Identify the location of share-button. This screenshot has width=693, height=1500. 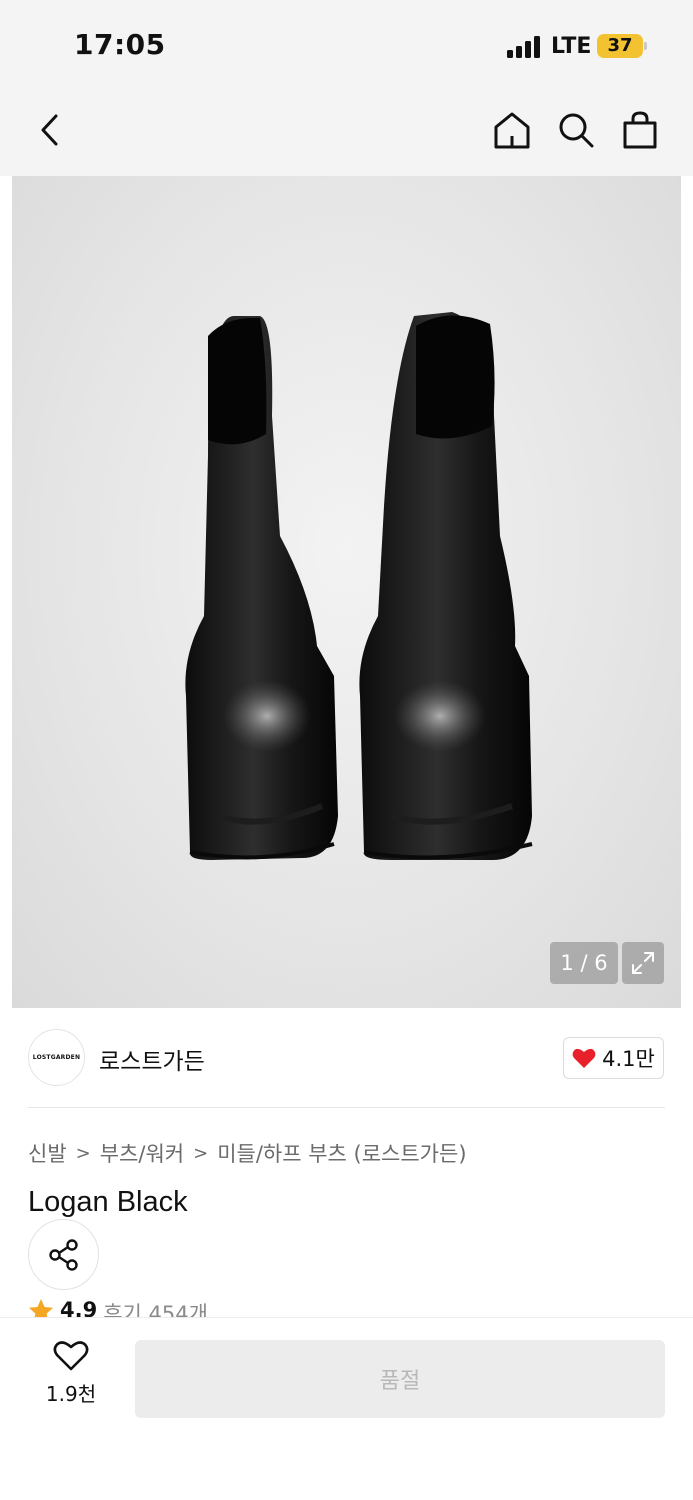
(63, 1254).